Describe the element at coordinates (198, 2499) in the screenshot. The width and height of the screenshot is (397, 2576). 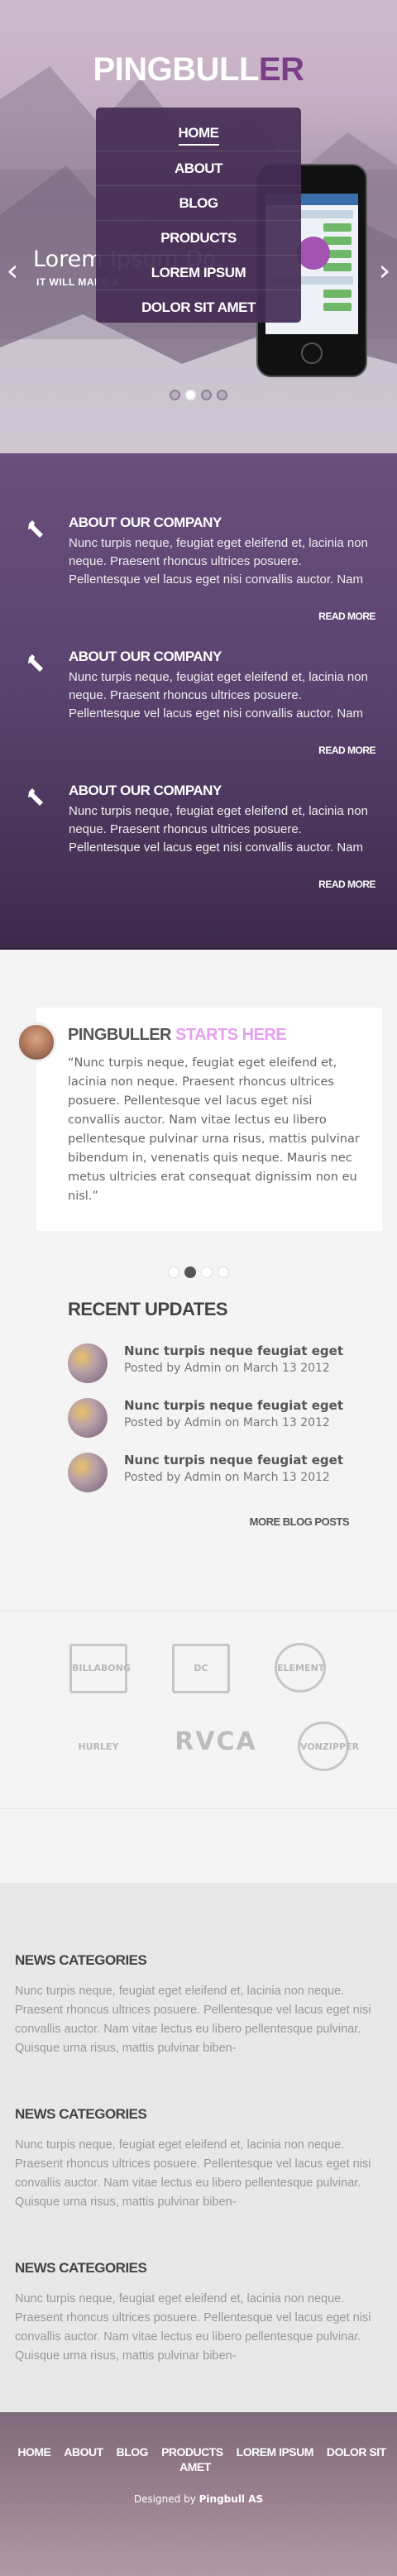
I see `footer-credit: Designed by Pingbull AS` at that location.